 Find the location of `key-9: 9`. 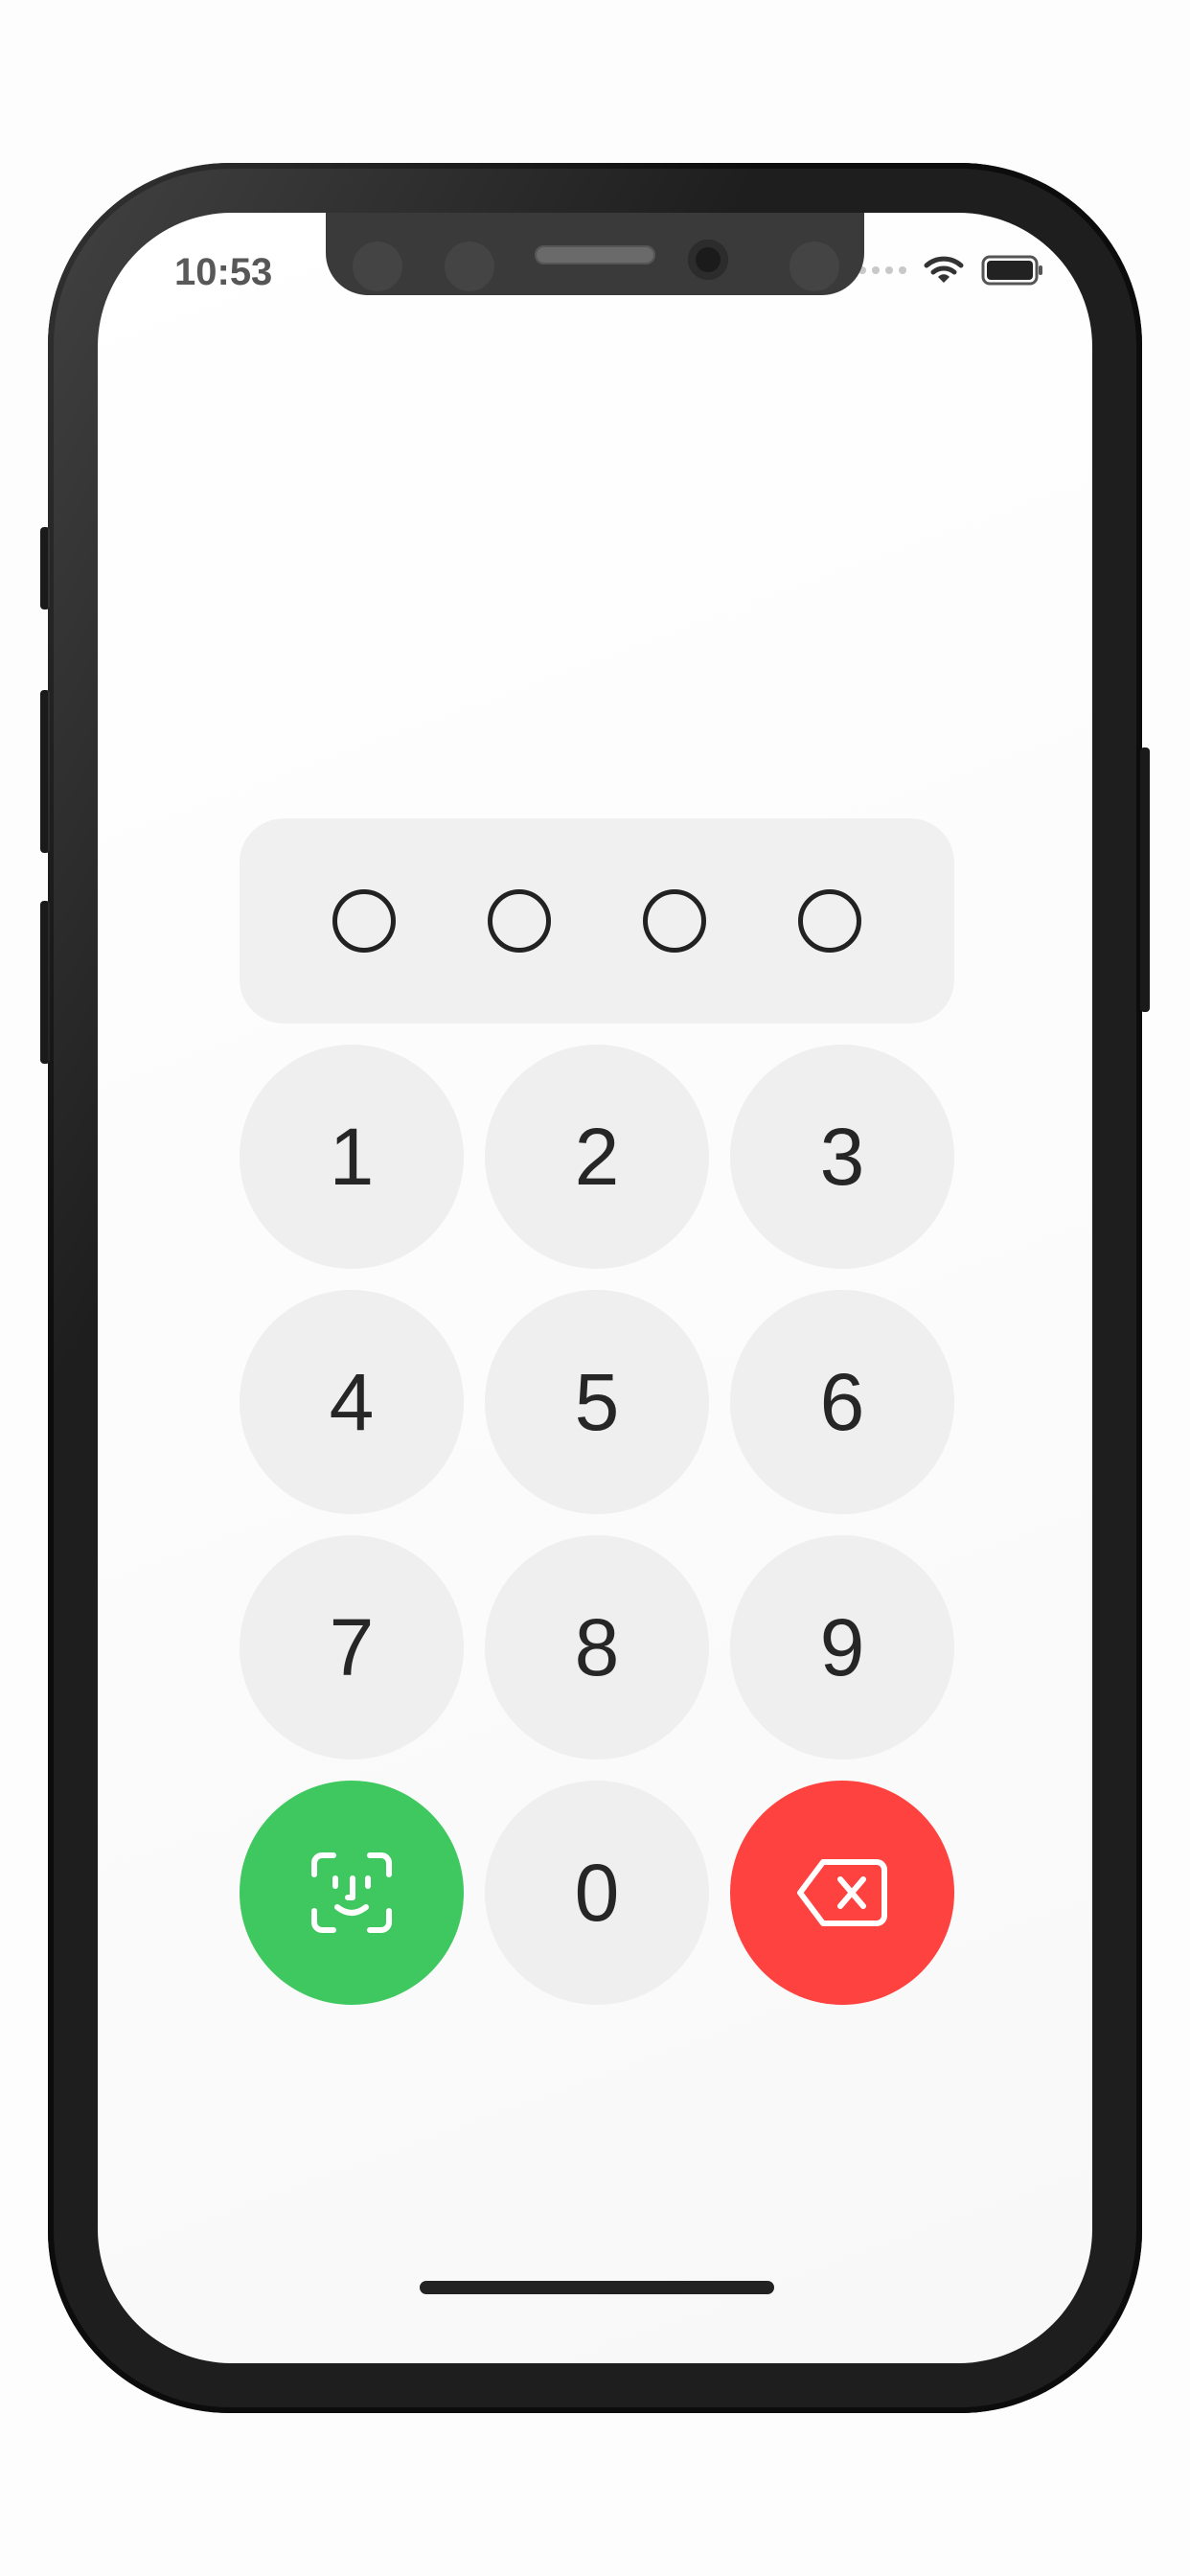

key-9: 9 is located at coordinates (842, 1647).